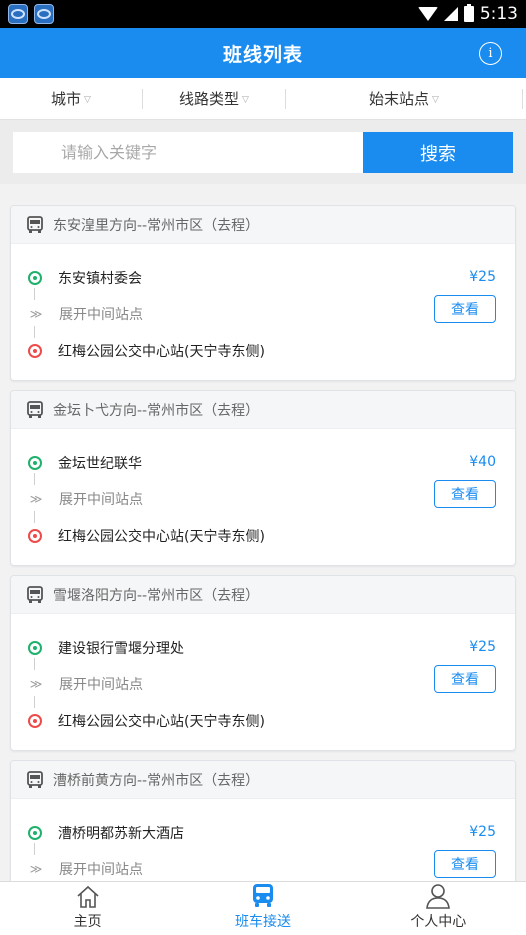 The width and height of the screenshot is (526, 935). Describe the element at coordinates (482, 462) in the screenshot. I see `route-price: ¥40` at that location.